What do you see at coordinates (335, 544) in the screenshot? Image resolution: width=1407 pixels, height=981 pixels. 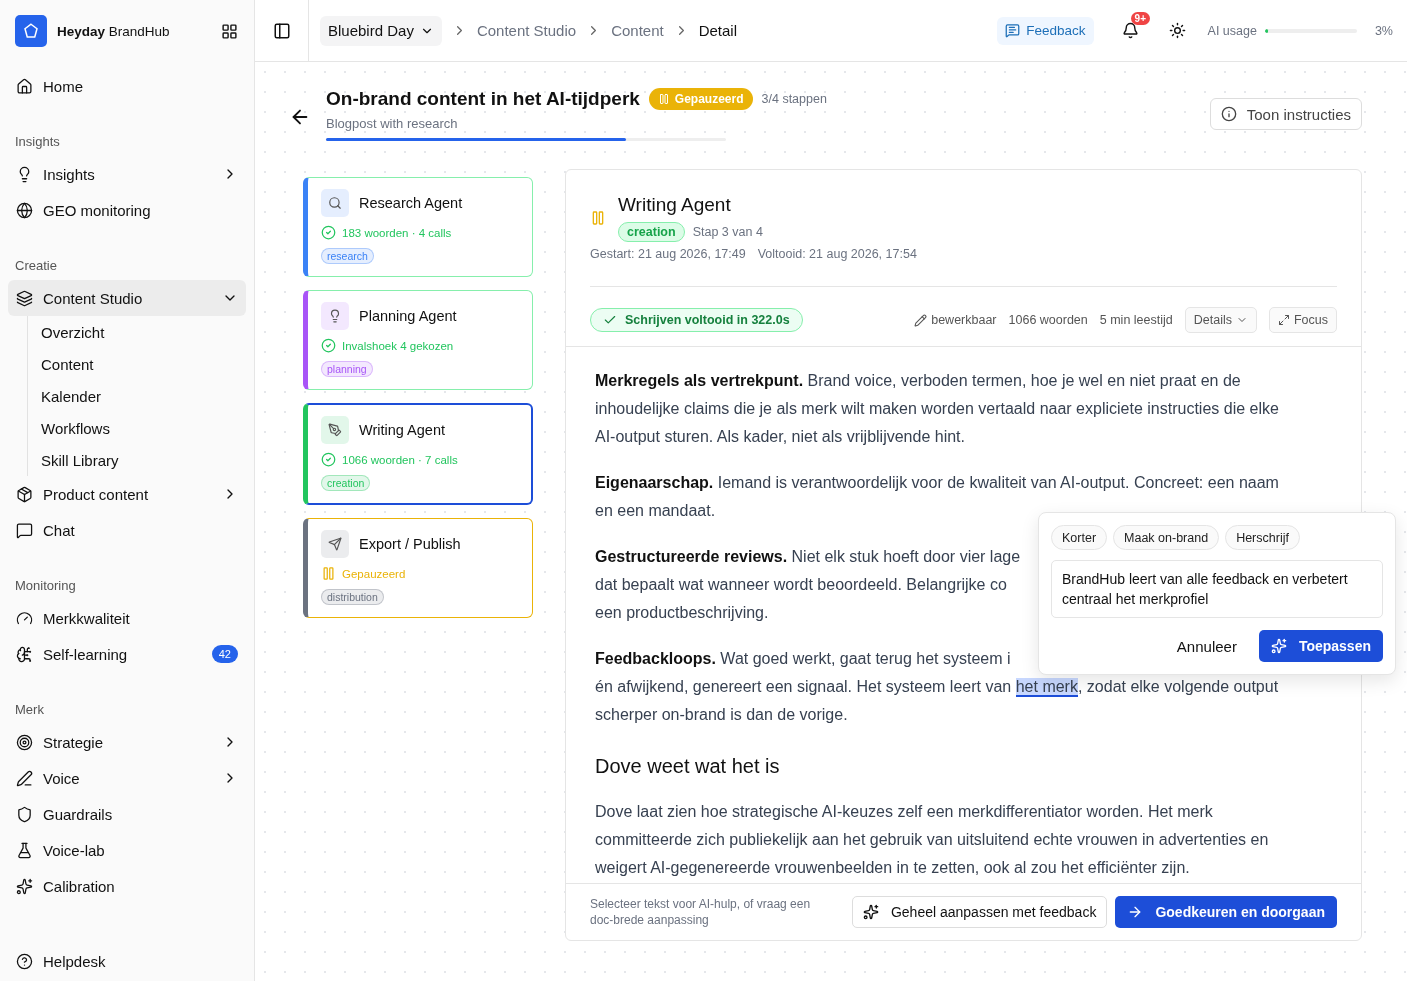 I see `send-icon` at bounding box center [335, 544].